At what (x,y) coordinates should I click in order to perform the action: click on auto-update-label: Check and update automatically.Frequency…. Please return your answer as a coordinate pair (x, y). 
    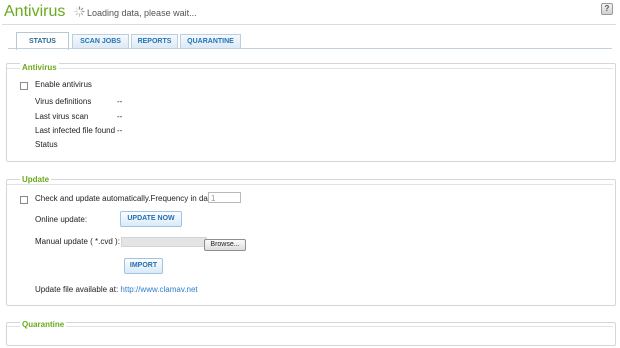
    Looking at the image, I should click on (127, 198).